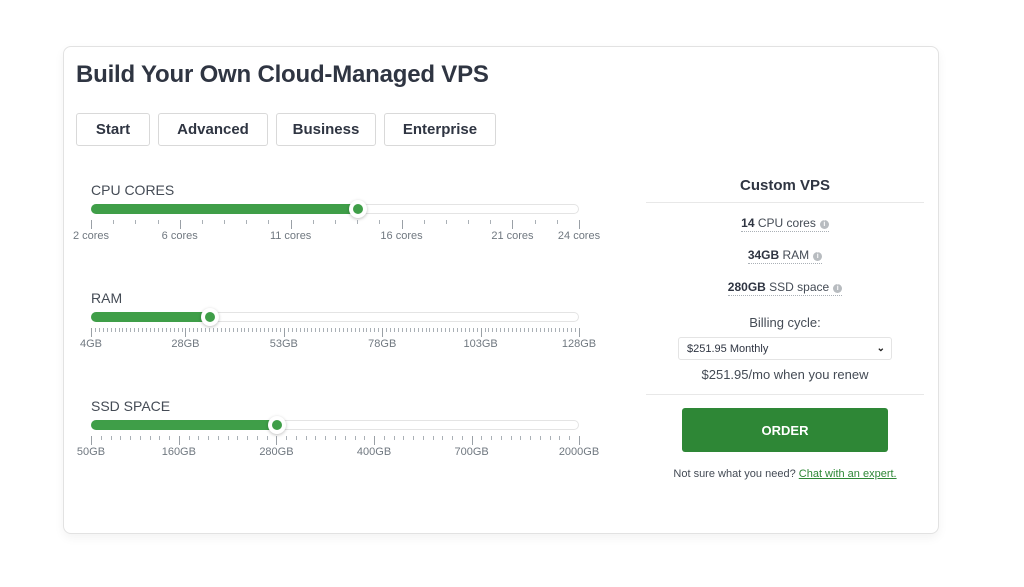 The height and width of the screenshot is (587, 1024). What do you see at coordinates (335, 317) in the screenshot?
I see `ram-slider-track` at bounding box center [335, 317].